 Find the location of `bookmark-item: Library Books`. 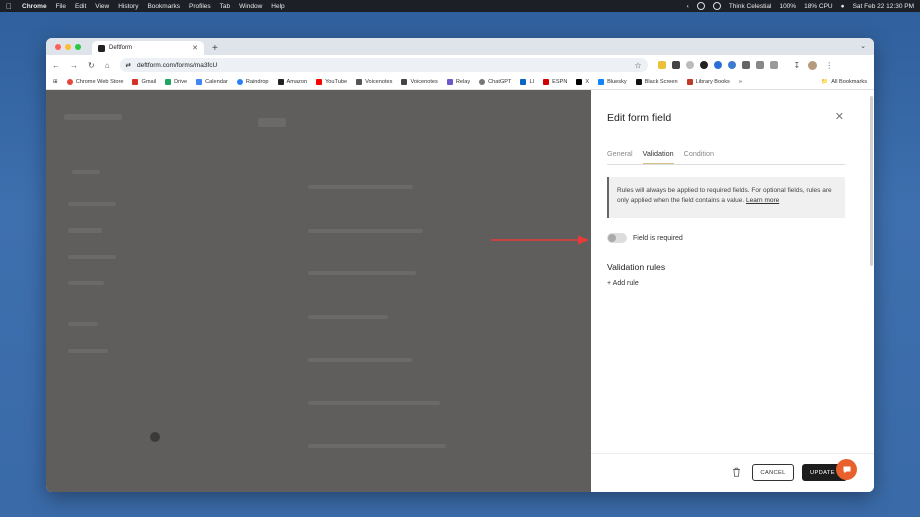

bookmark-item: Library Books is located at coordinates (708, 82).